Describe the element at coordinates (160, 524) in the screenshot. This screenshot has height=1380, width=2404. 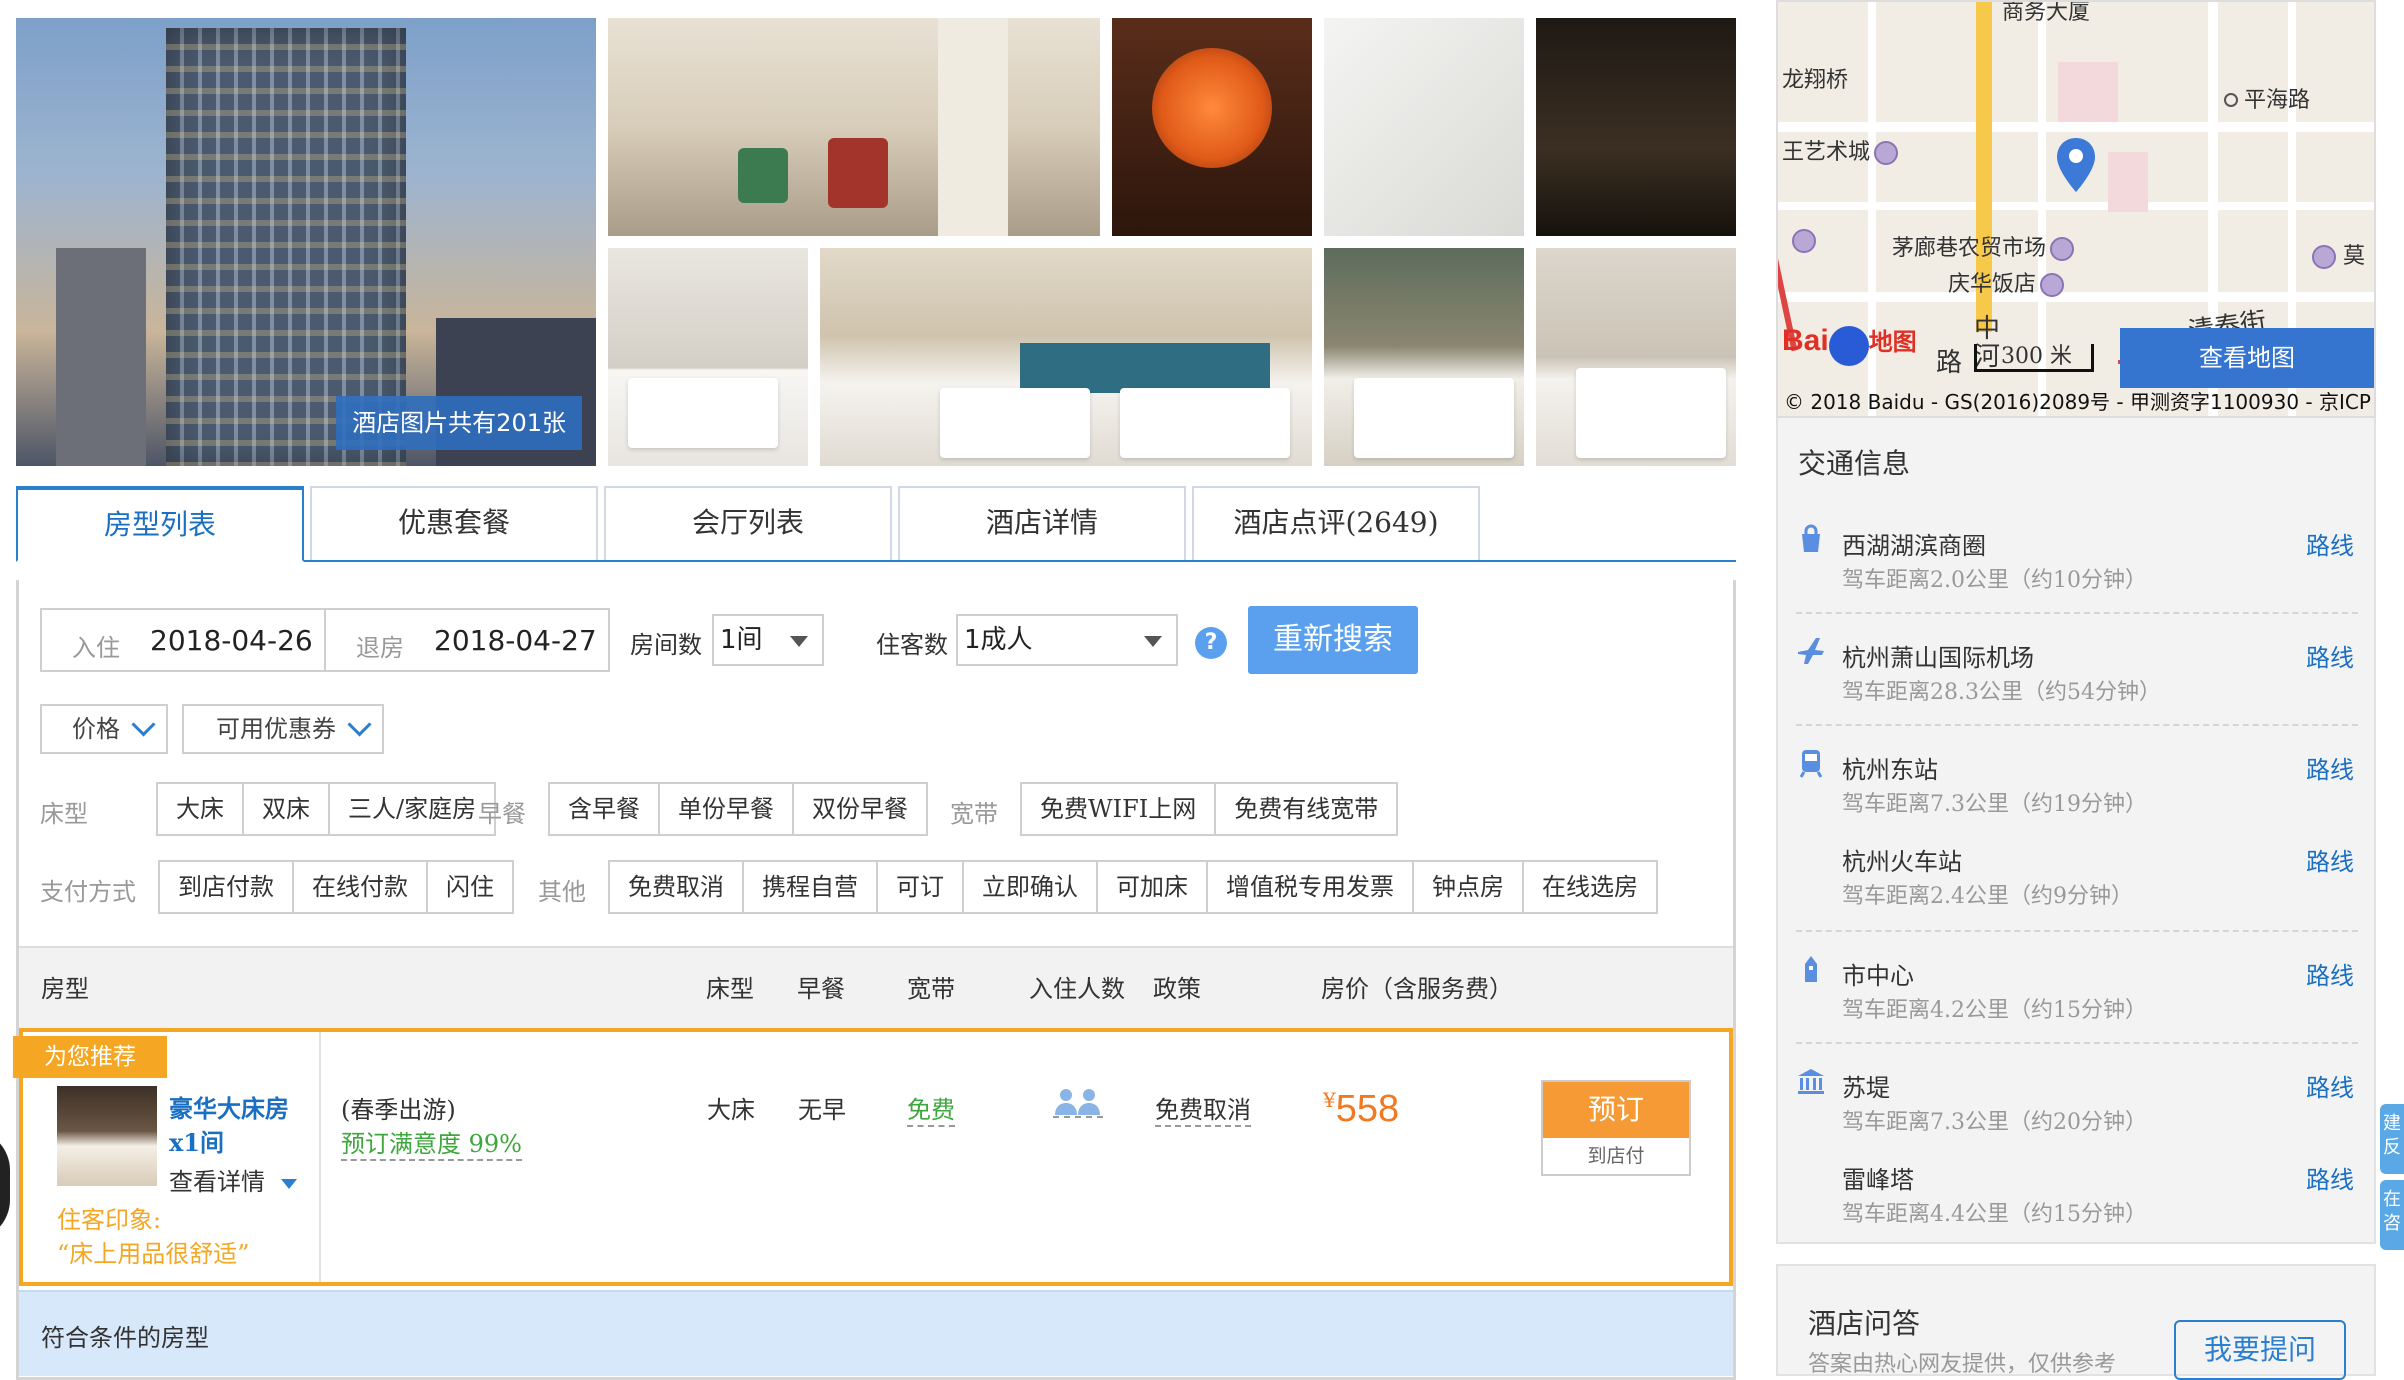
I see `tab-room-list: 房型列表` at that location.